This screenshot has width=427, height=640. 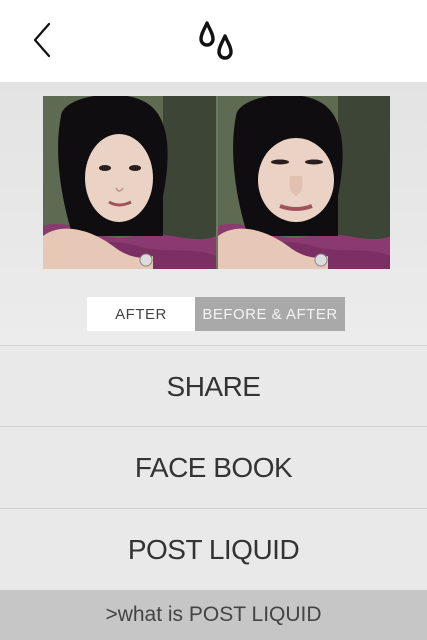 I want to click on water-drops-icon, so click(x=216, y=40).